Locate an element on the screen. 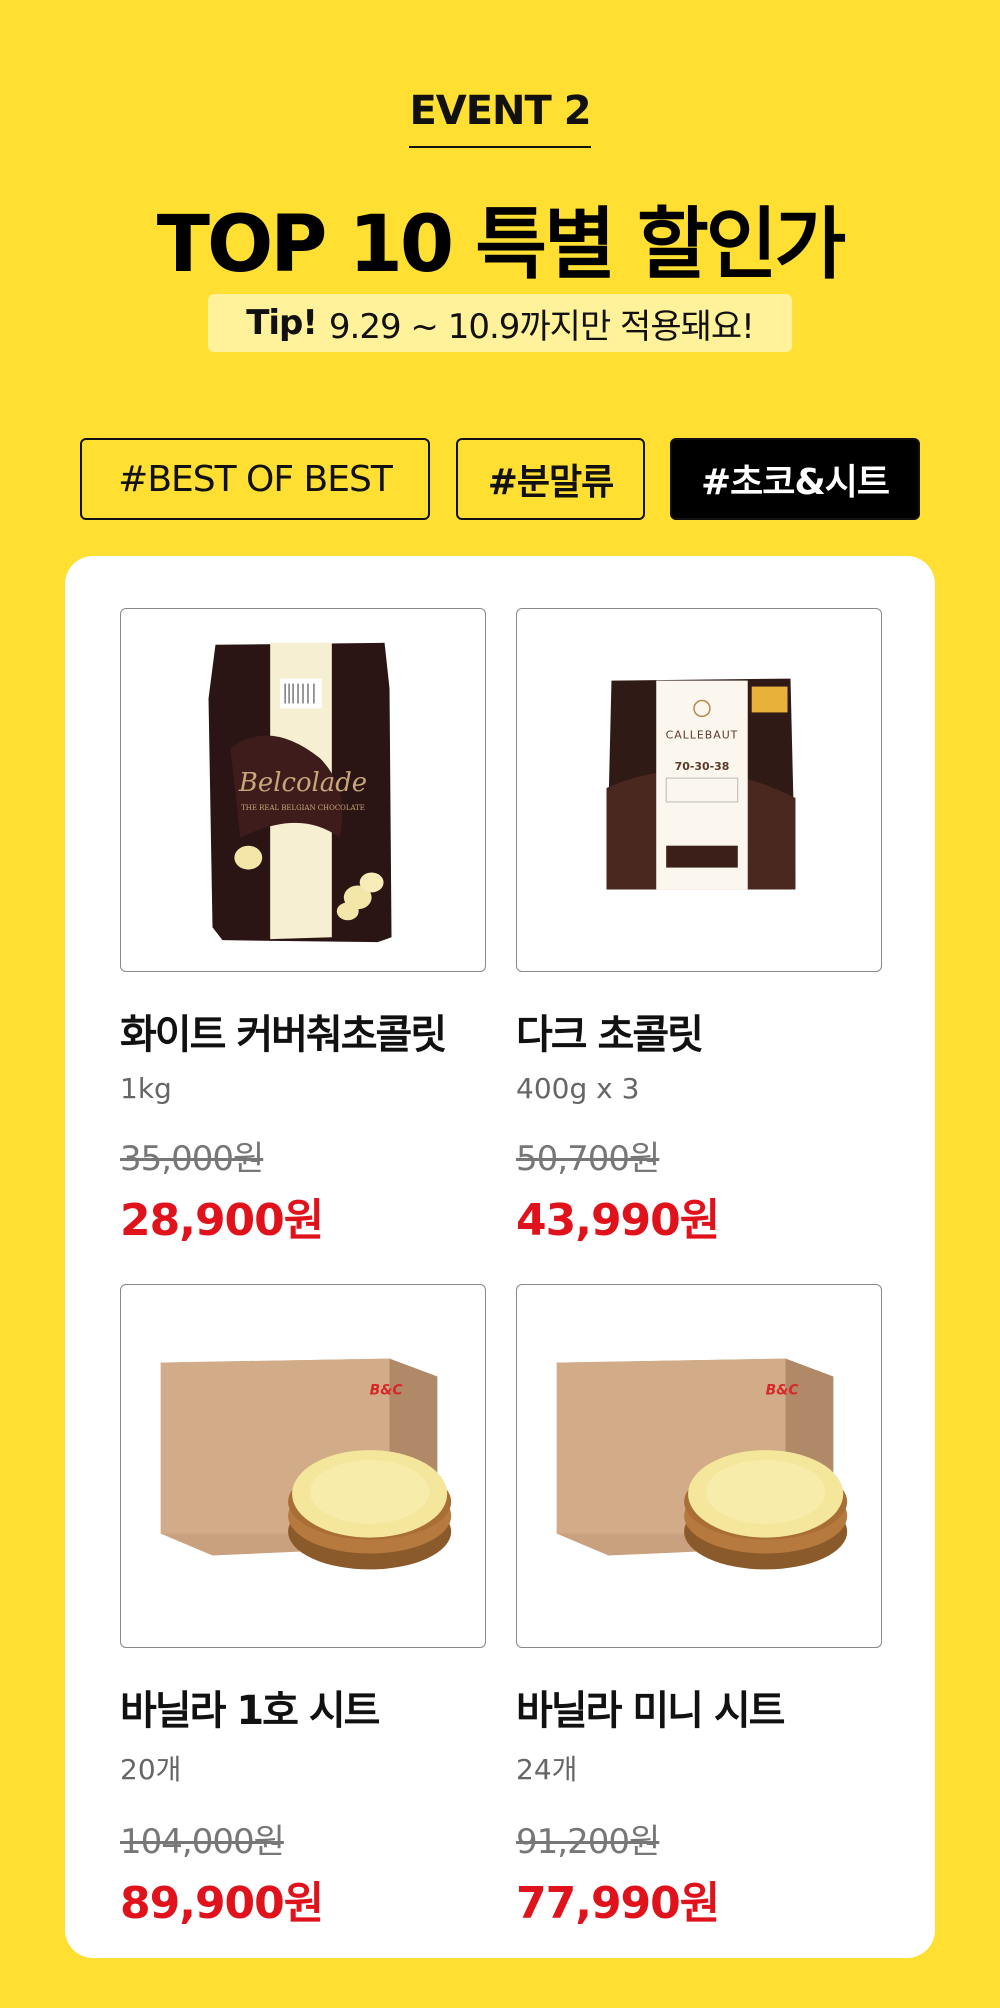  tip-label: Tip! is located at coordinates (282, 323).